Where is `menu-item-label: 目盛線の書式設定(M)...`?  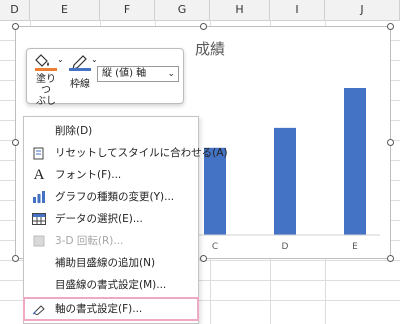
menu-item-label: 目盛線の書式設定(M)... is located at coordinates (111, 285).